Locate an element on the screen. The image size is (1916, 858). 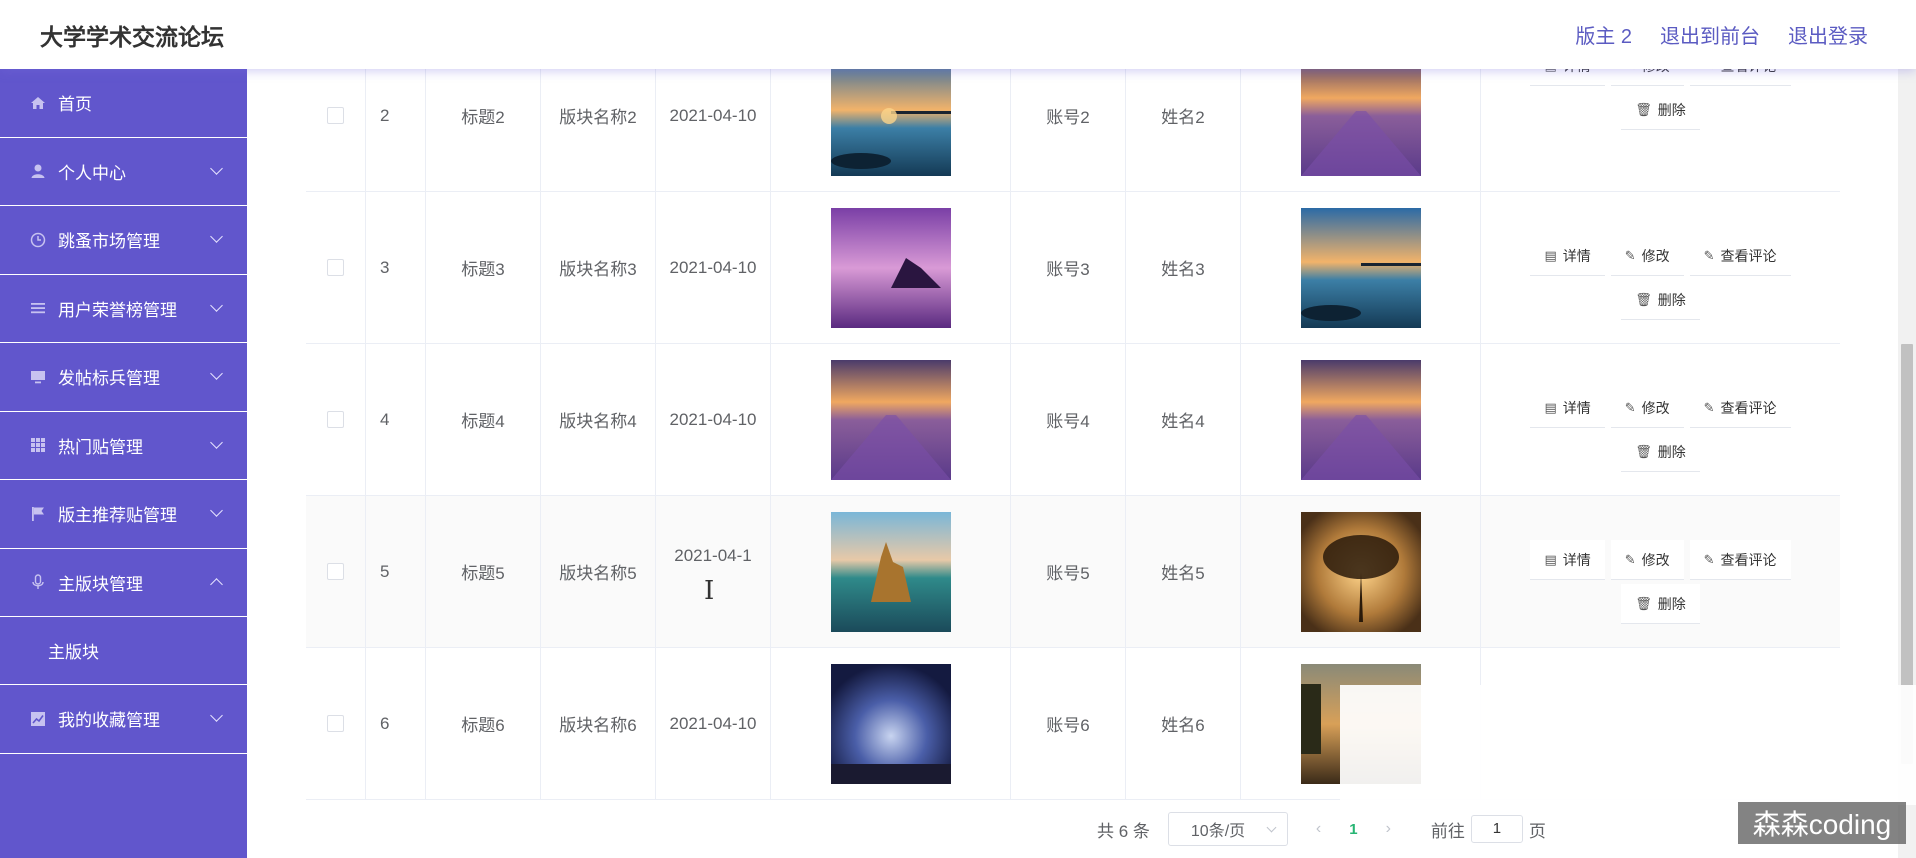
cover-image-cell is located at coordinates (891, 571).